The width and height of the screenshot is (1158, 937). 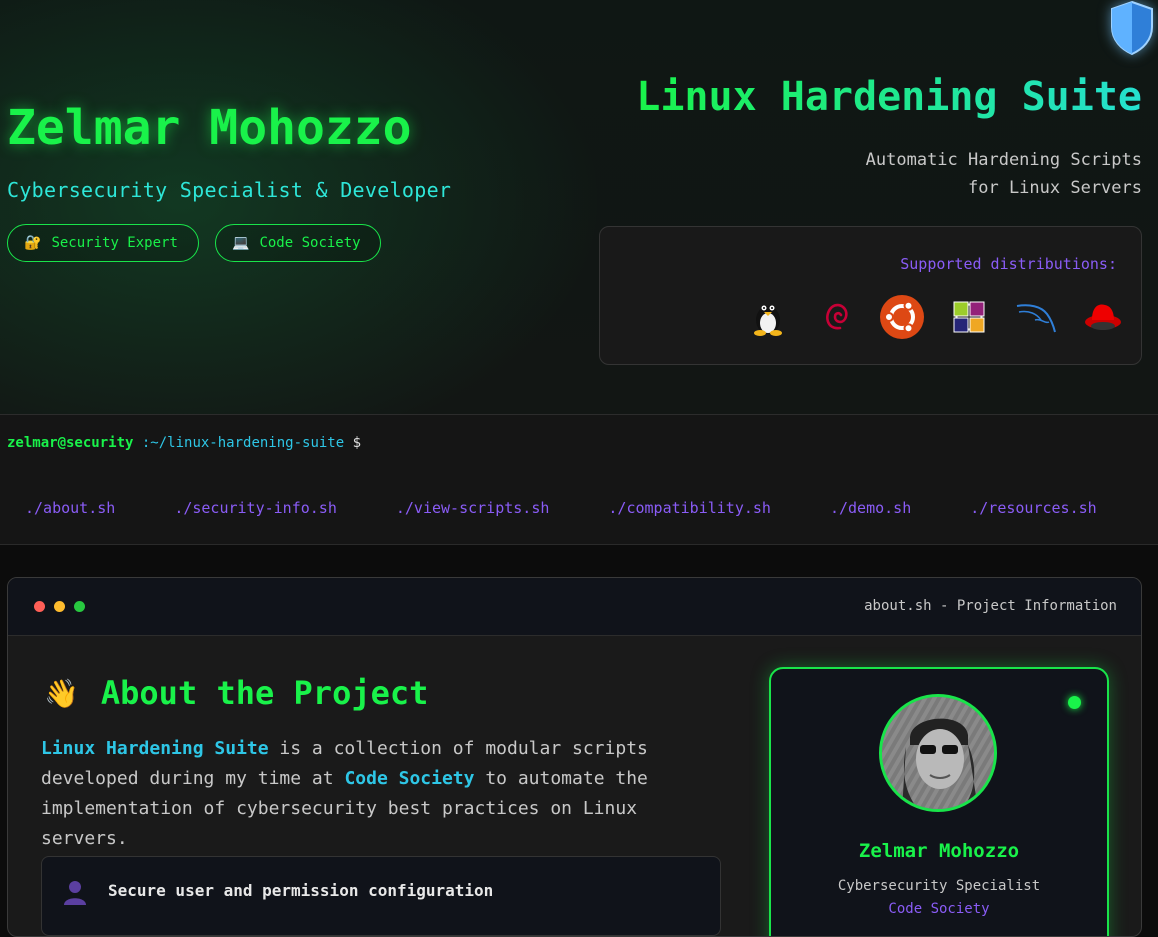 What do you see at coordinates (938, 753) in the screenshot?
I see `avatar` at bounding box center [938, 753].